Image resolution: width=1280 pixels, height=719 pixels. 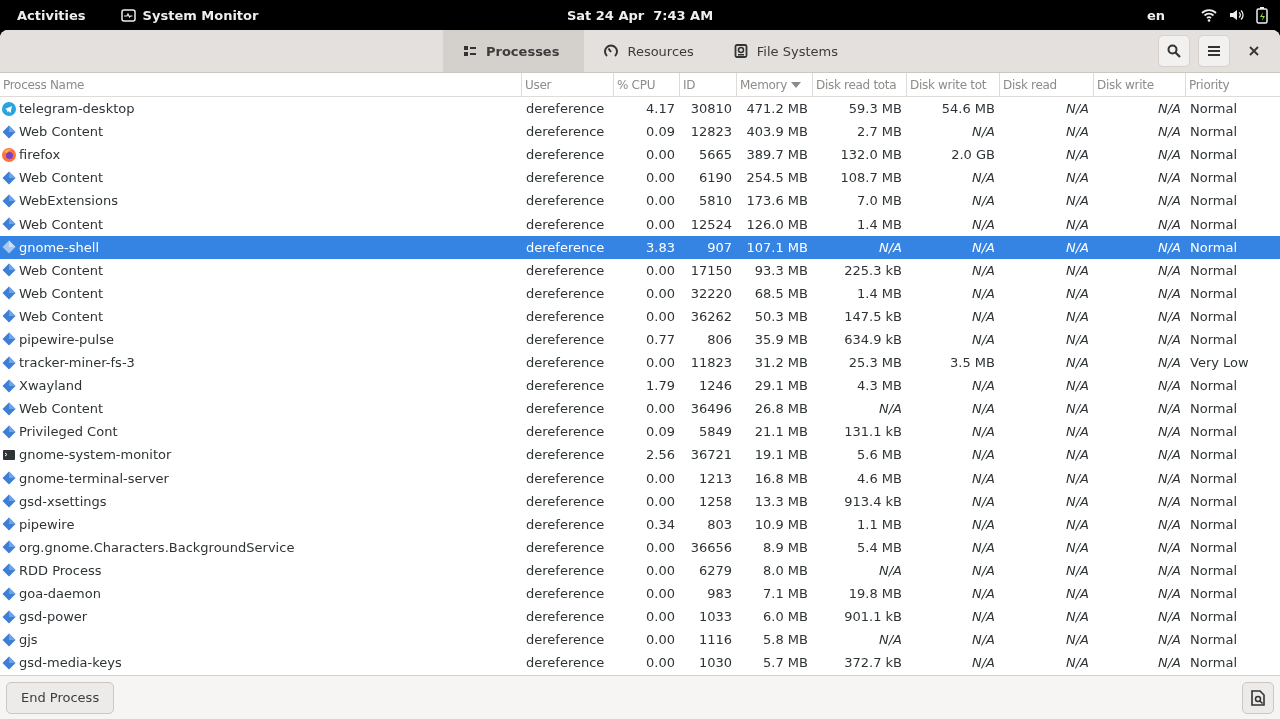 I want to click on table-cell: 6.0 MB, so click(x=785, y=617).